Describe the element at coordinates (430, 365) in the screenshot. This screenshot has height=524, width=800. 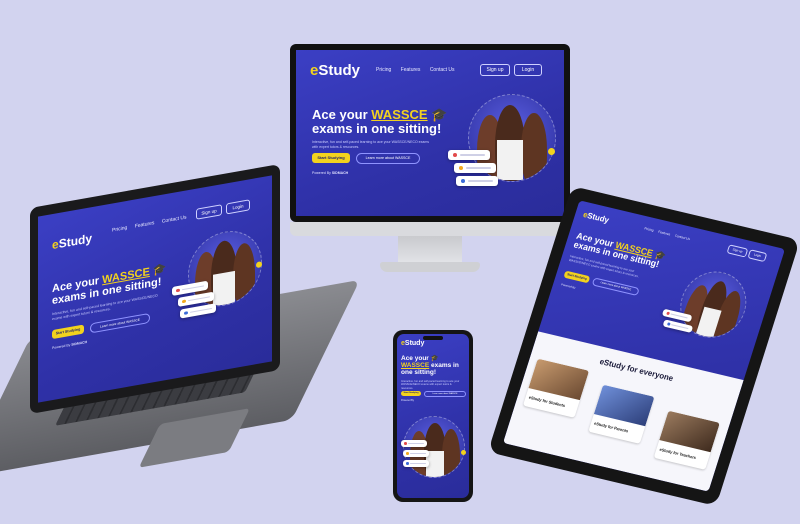
I see `hero-headline: Ace your 🎓 WASSCE exams in one sitting!` at that location.